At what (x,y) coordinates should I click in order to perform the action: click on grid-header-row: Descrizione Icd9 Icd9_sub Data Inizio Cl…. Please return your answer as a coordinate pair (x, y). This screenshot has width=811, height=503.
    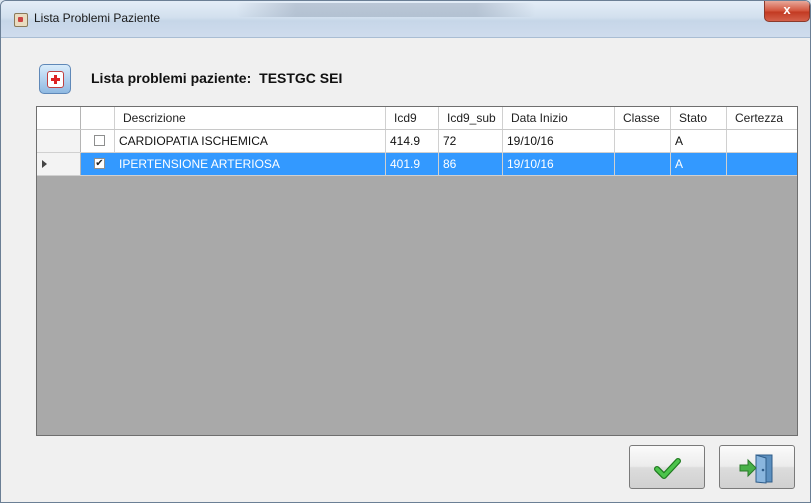
    Looking at the image, I should click on (417, 118).